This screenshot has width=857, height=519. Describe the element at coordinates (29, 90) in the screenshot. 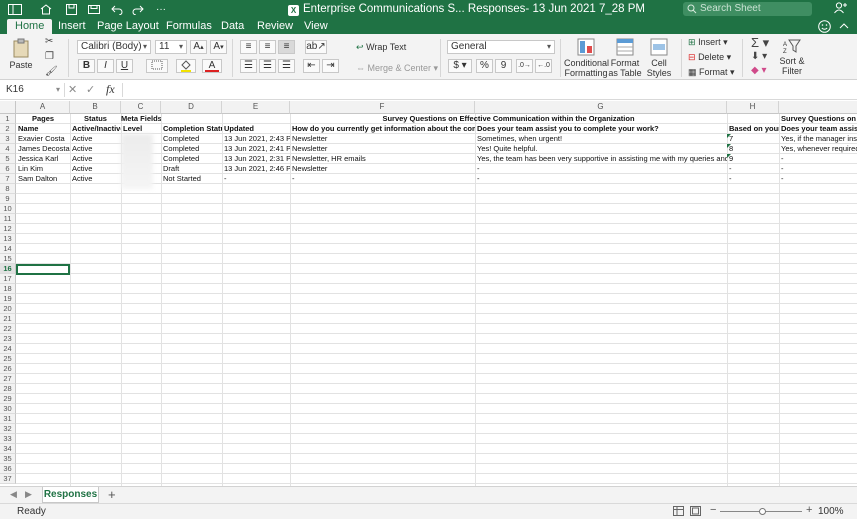

I see `name-box: K16` at that location.